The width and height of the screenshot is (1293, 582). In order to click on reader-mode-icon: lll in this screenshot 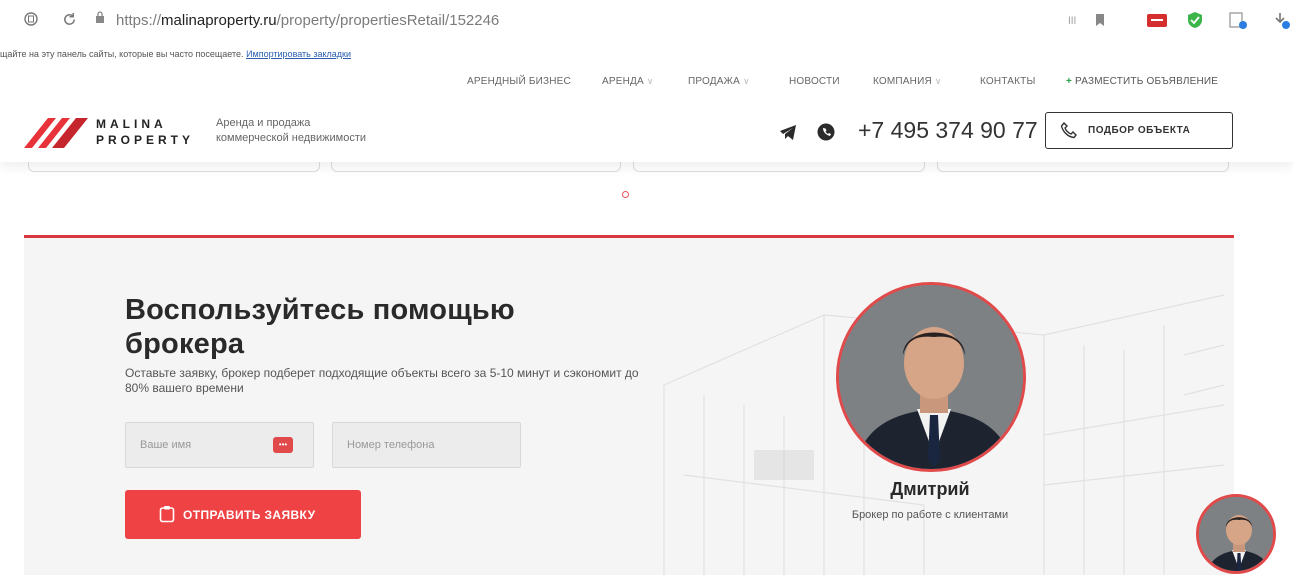, I will do `click(1075, 20)`.